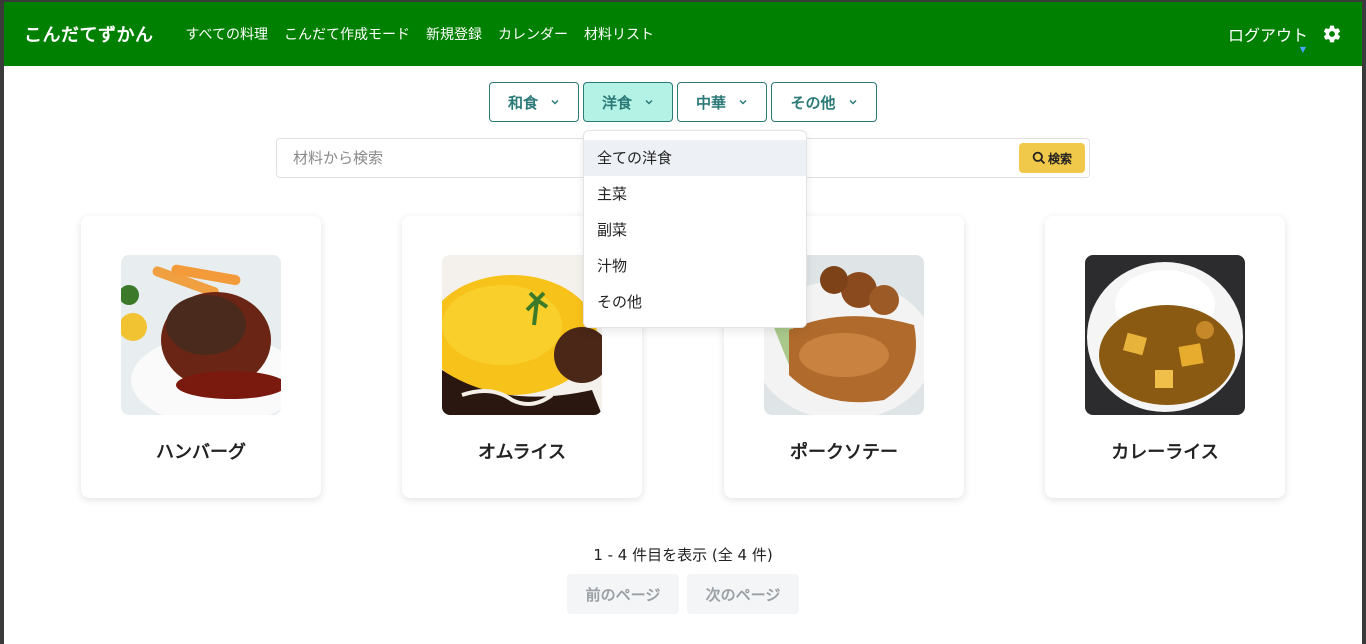 The width and height of the screenshot is (1366, 644). Describe the element at coordinates (743, 594) in the screenshot. I see `next-page-button: 次のページ` at that location.